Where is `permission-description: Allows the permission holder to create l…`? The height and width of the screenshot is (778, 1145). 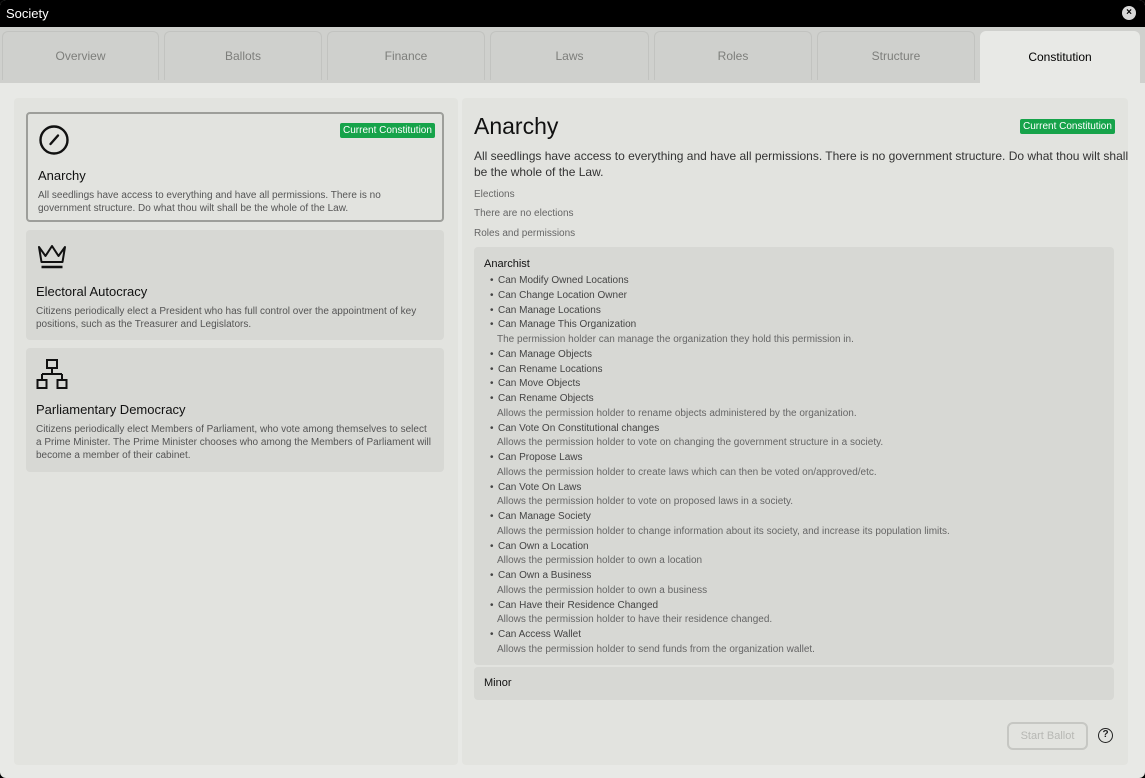 permission-description: Allows the permission holder to create l… is located at coordinates (687, 472).